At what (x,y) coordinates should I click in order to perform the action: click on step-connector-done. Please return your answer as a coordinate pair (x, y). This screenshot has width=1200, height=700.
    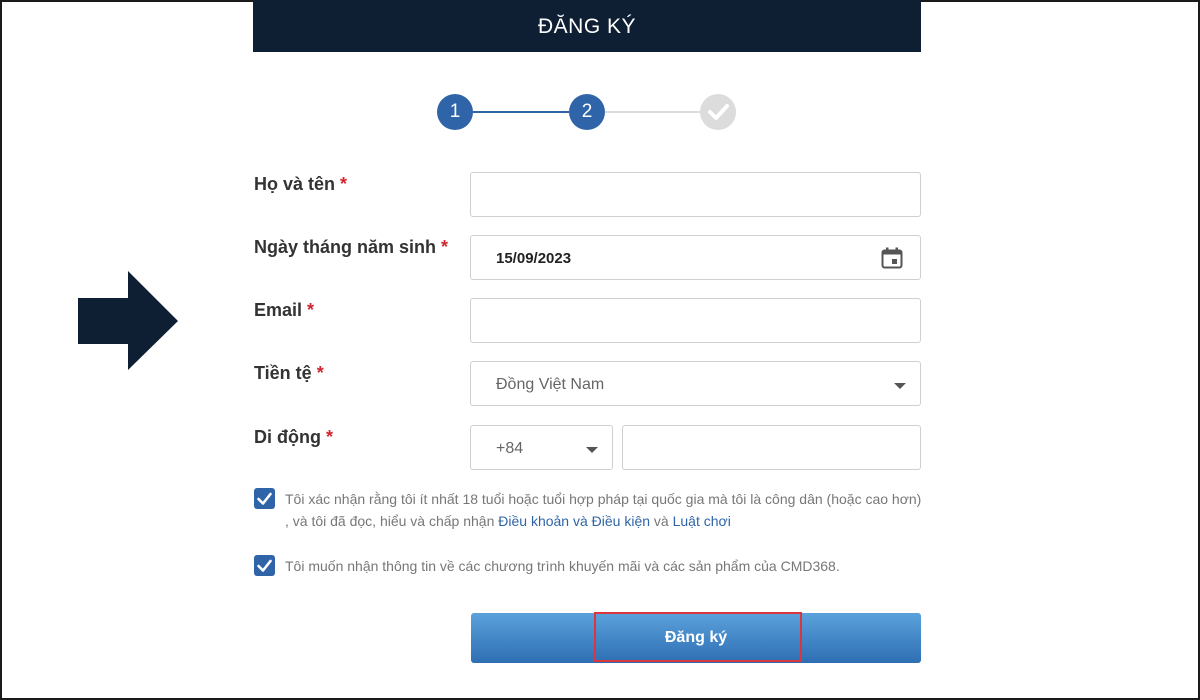
    Looking at the image, I should click on (521, 112).